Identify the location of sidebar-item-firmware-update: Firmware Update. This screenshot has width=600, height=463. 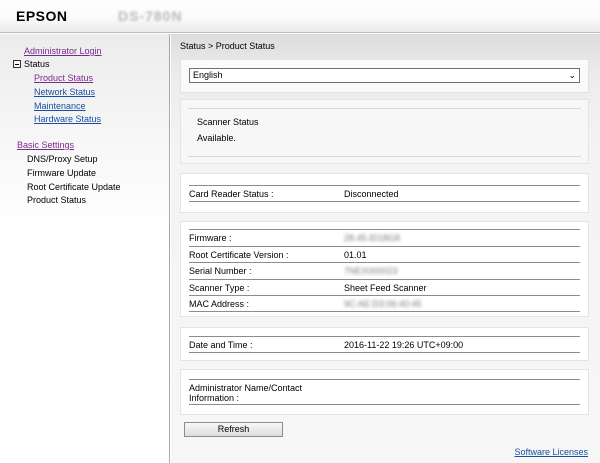
(61, 173).